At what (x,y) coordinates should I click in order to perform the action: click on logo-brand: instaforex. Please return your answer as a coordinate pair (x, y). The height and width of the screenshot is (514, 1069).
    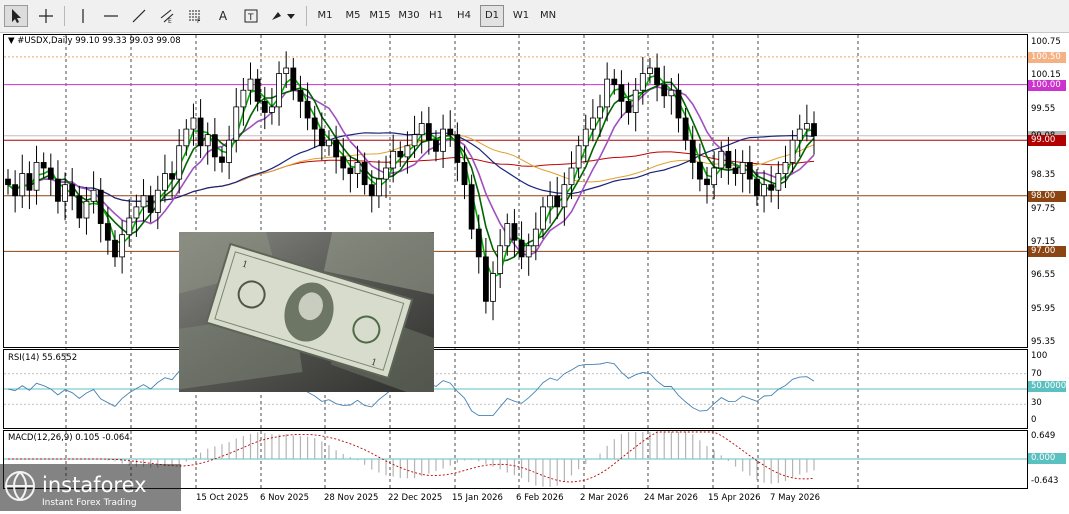
    Looking at the image, I should click on (94, 485).